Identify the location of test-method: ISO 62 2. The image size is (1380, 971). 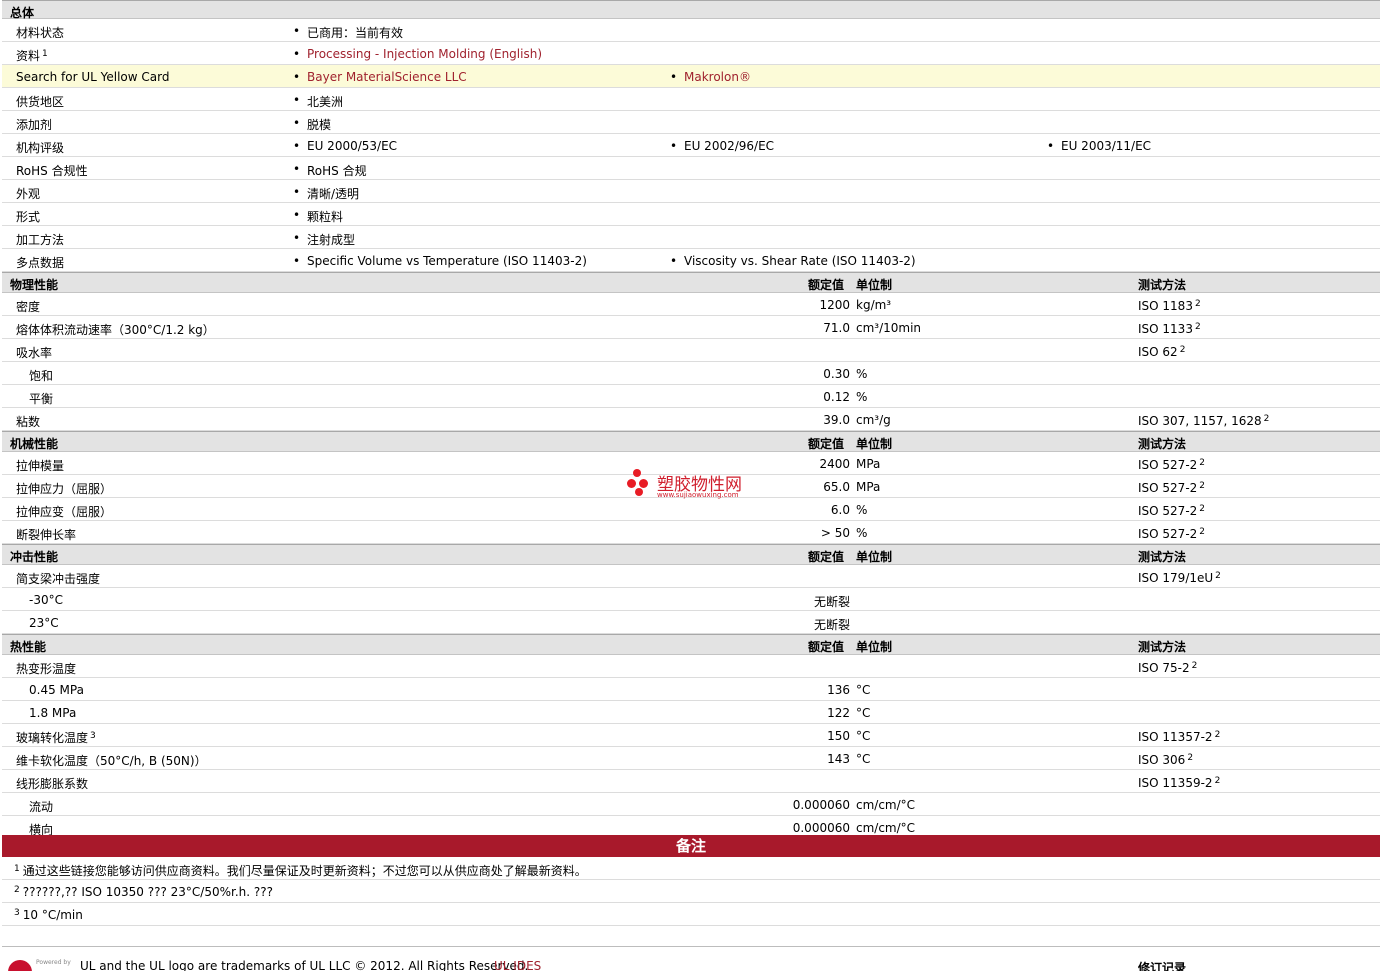
(1161, 352).